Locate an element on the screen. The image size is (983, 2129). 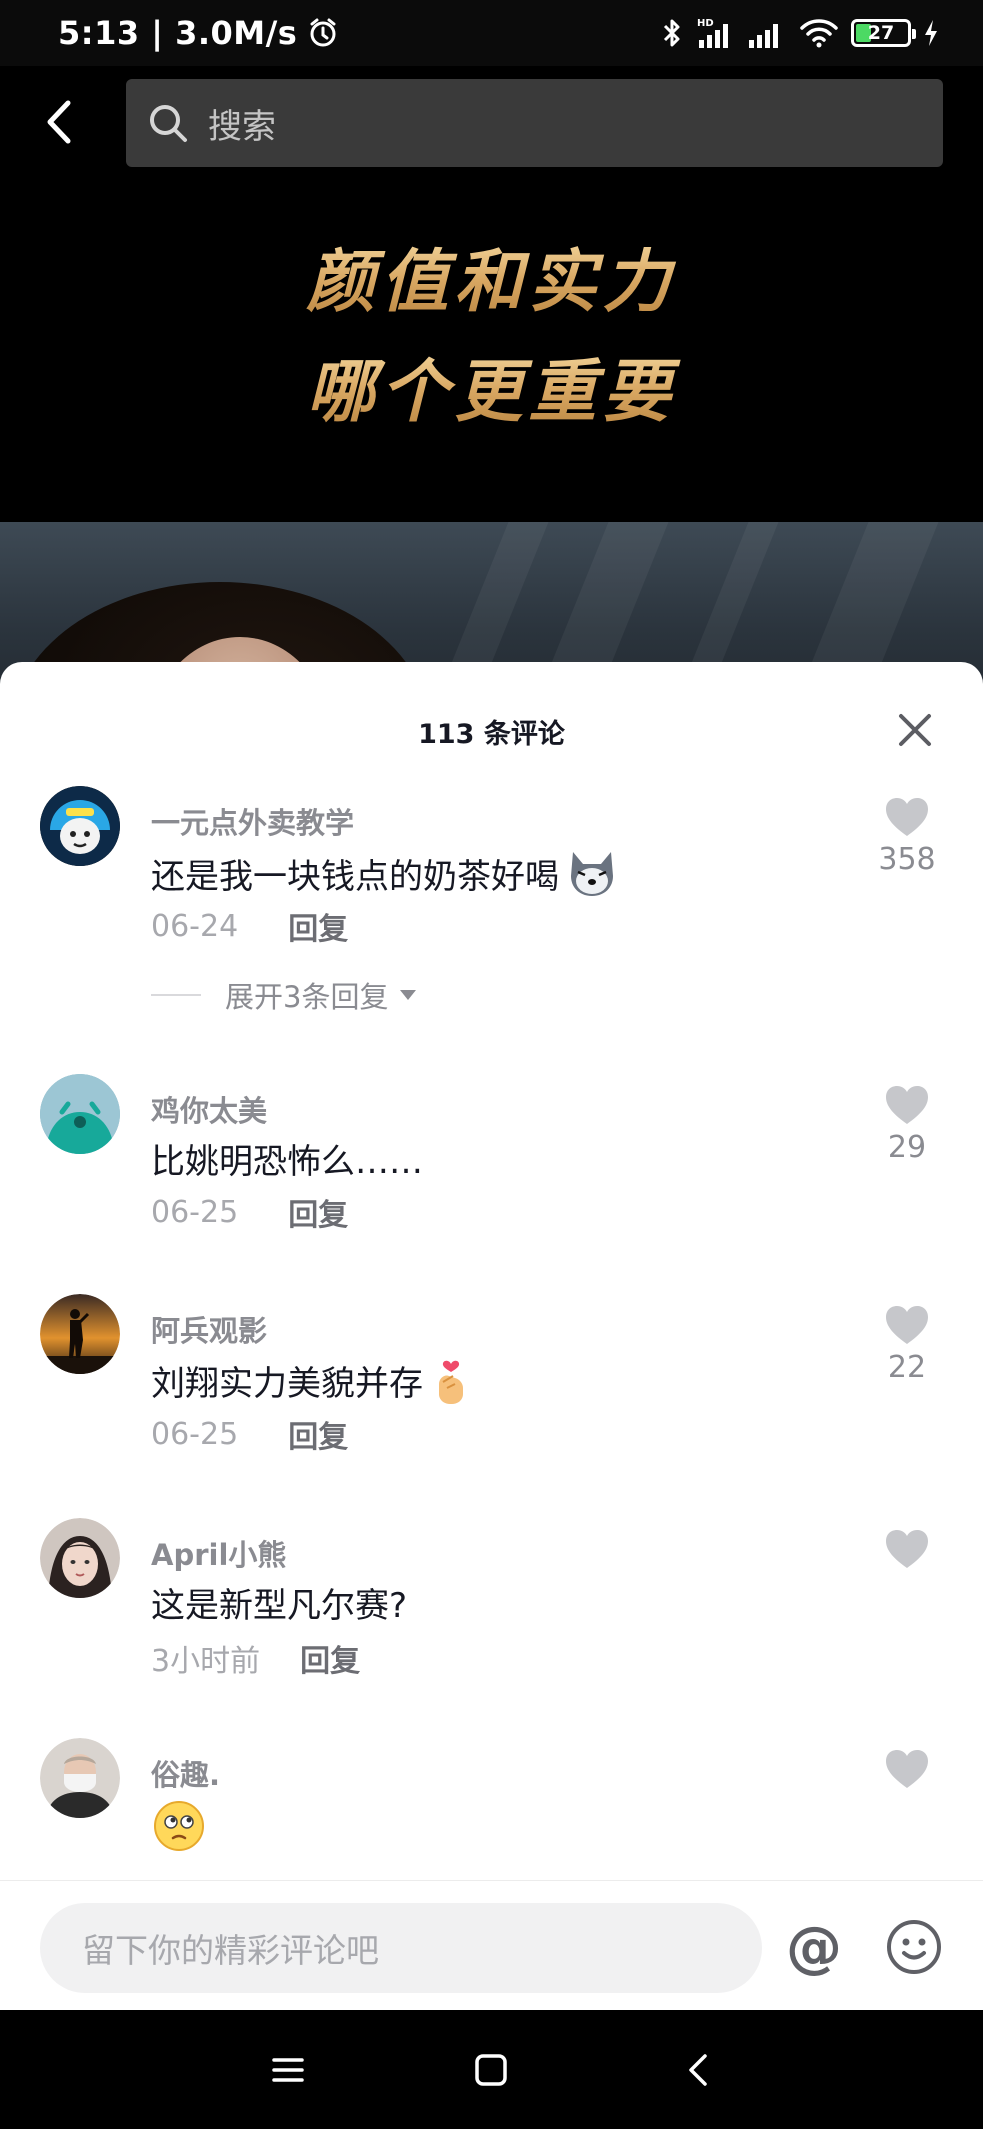
expand-replies-button: 展开3条回复 is located at coordinates (284, 995).